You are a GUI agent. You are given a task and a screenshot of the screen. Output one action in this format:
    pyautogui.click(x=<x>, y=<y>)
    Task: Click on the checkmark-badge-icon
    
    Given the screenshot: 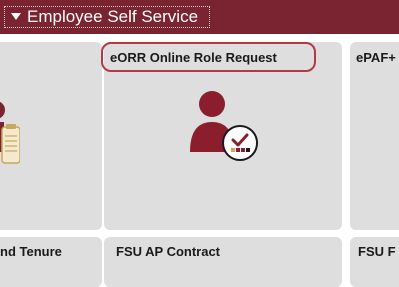 What is the action you would take?
    pyautogui.click(x=240, y=143)
    